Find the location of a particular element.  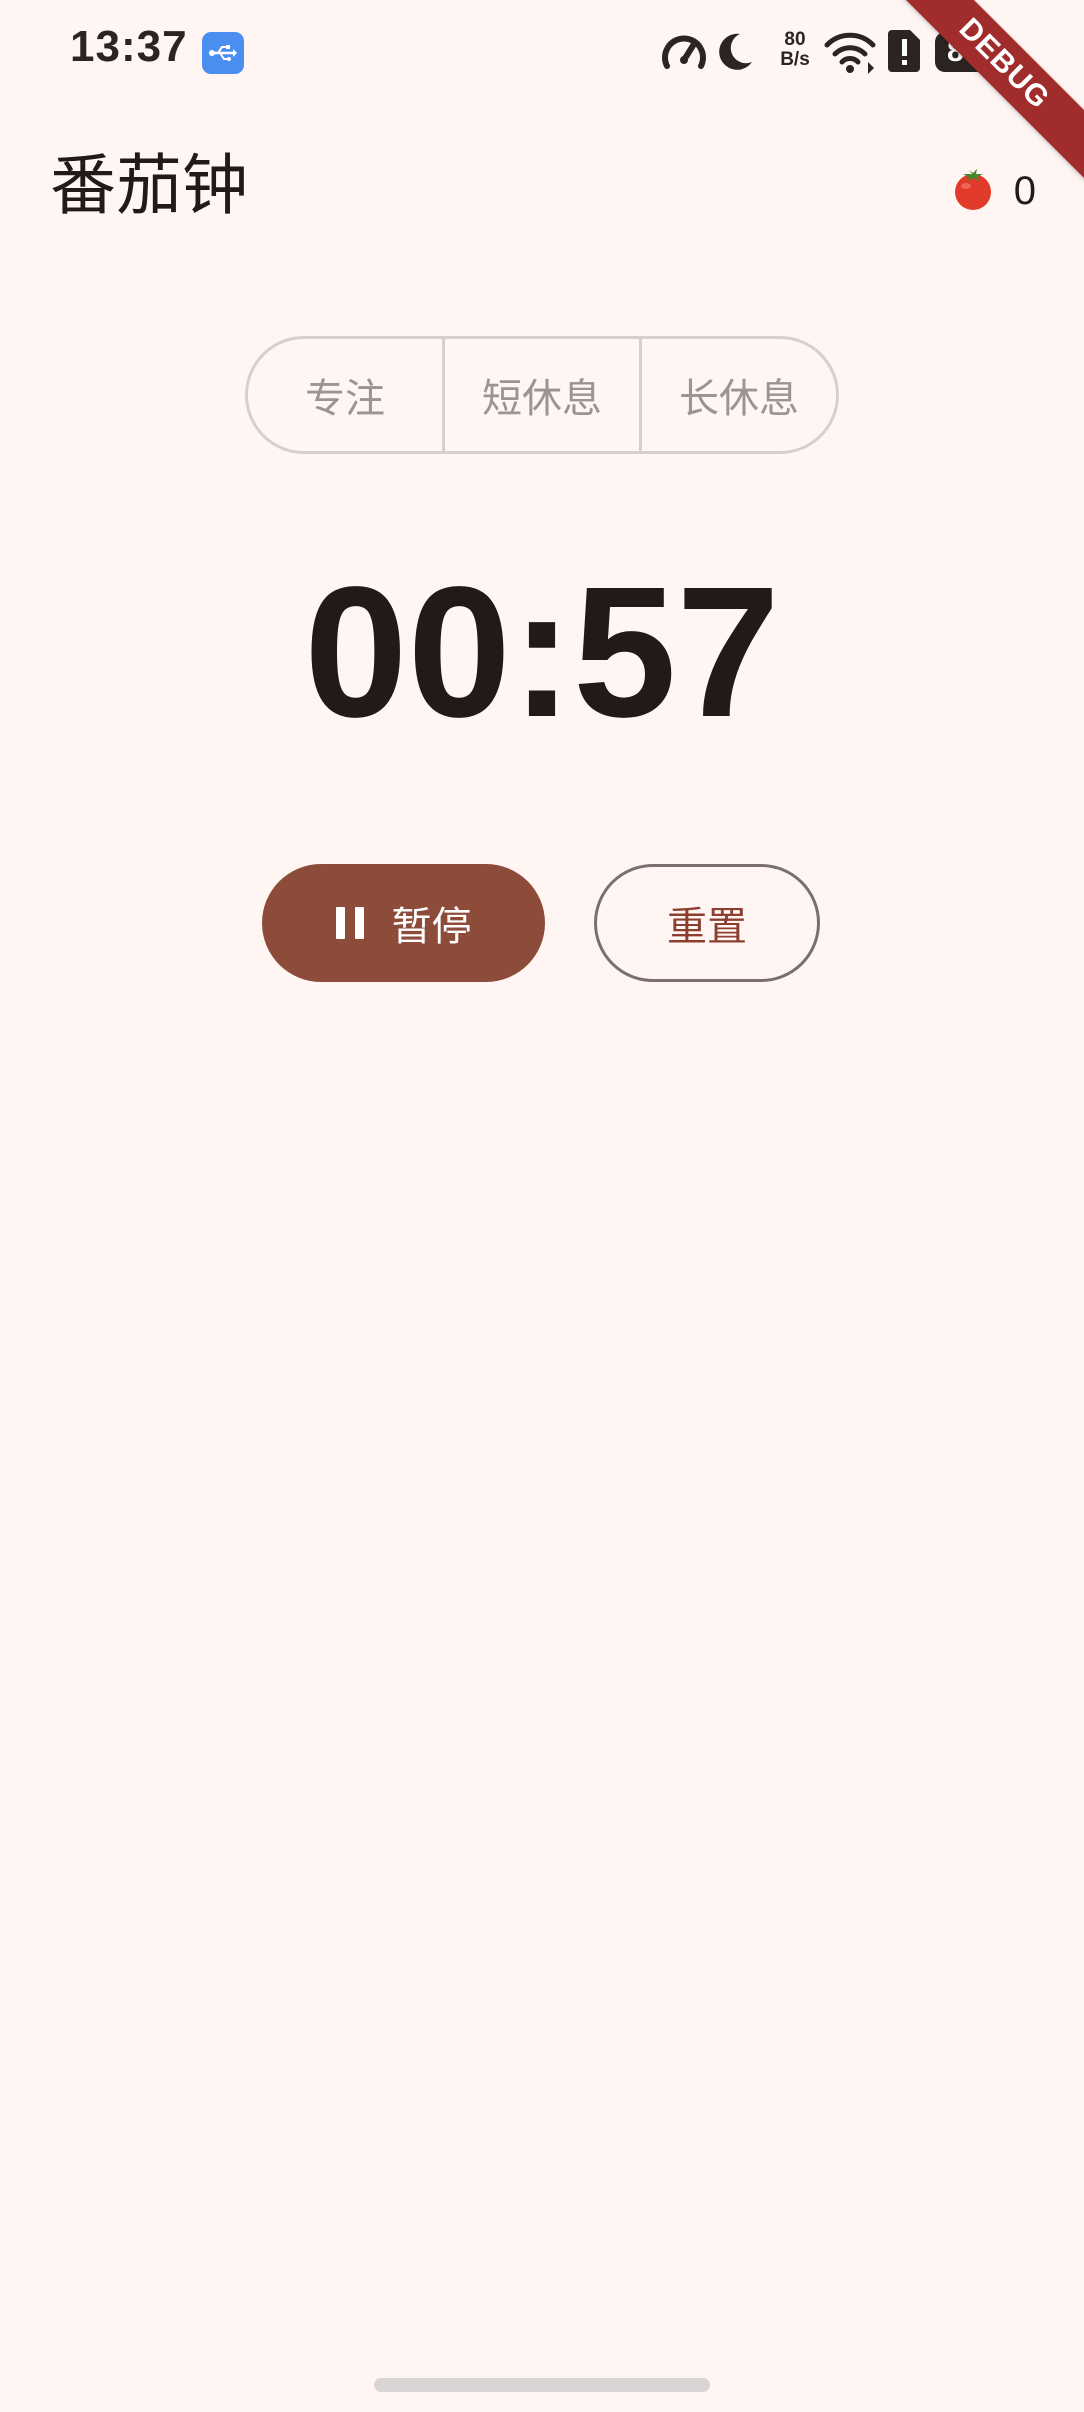

home-indicator is located at coordinates (542, 2385).